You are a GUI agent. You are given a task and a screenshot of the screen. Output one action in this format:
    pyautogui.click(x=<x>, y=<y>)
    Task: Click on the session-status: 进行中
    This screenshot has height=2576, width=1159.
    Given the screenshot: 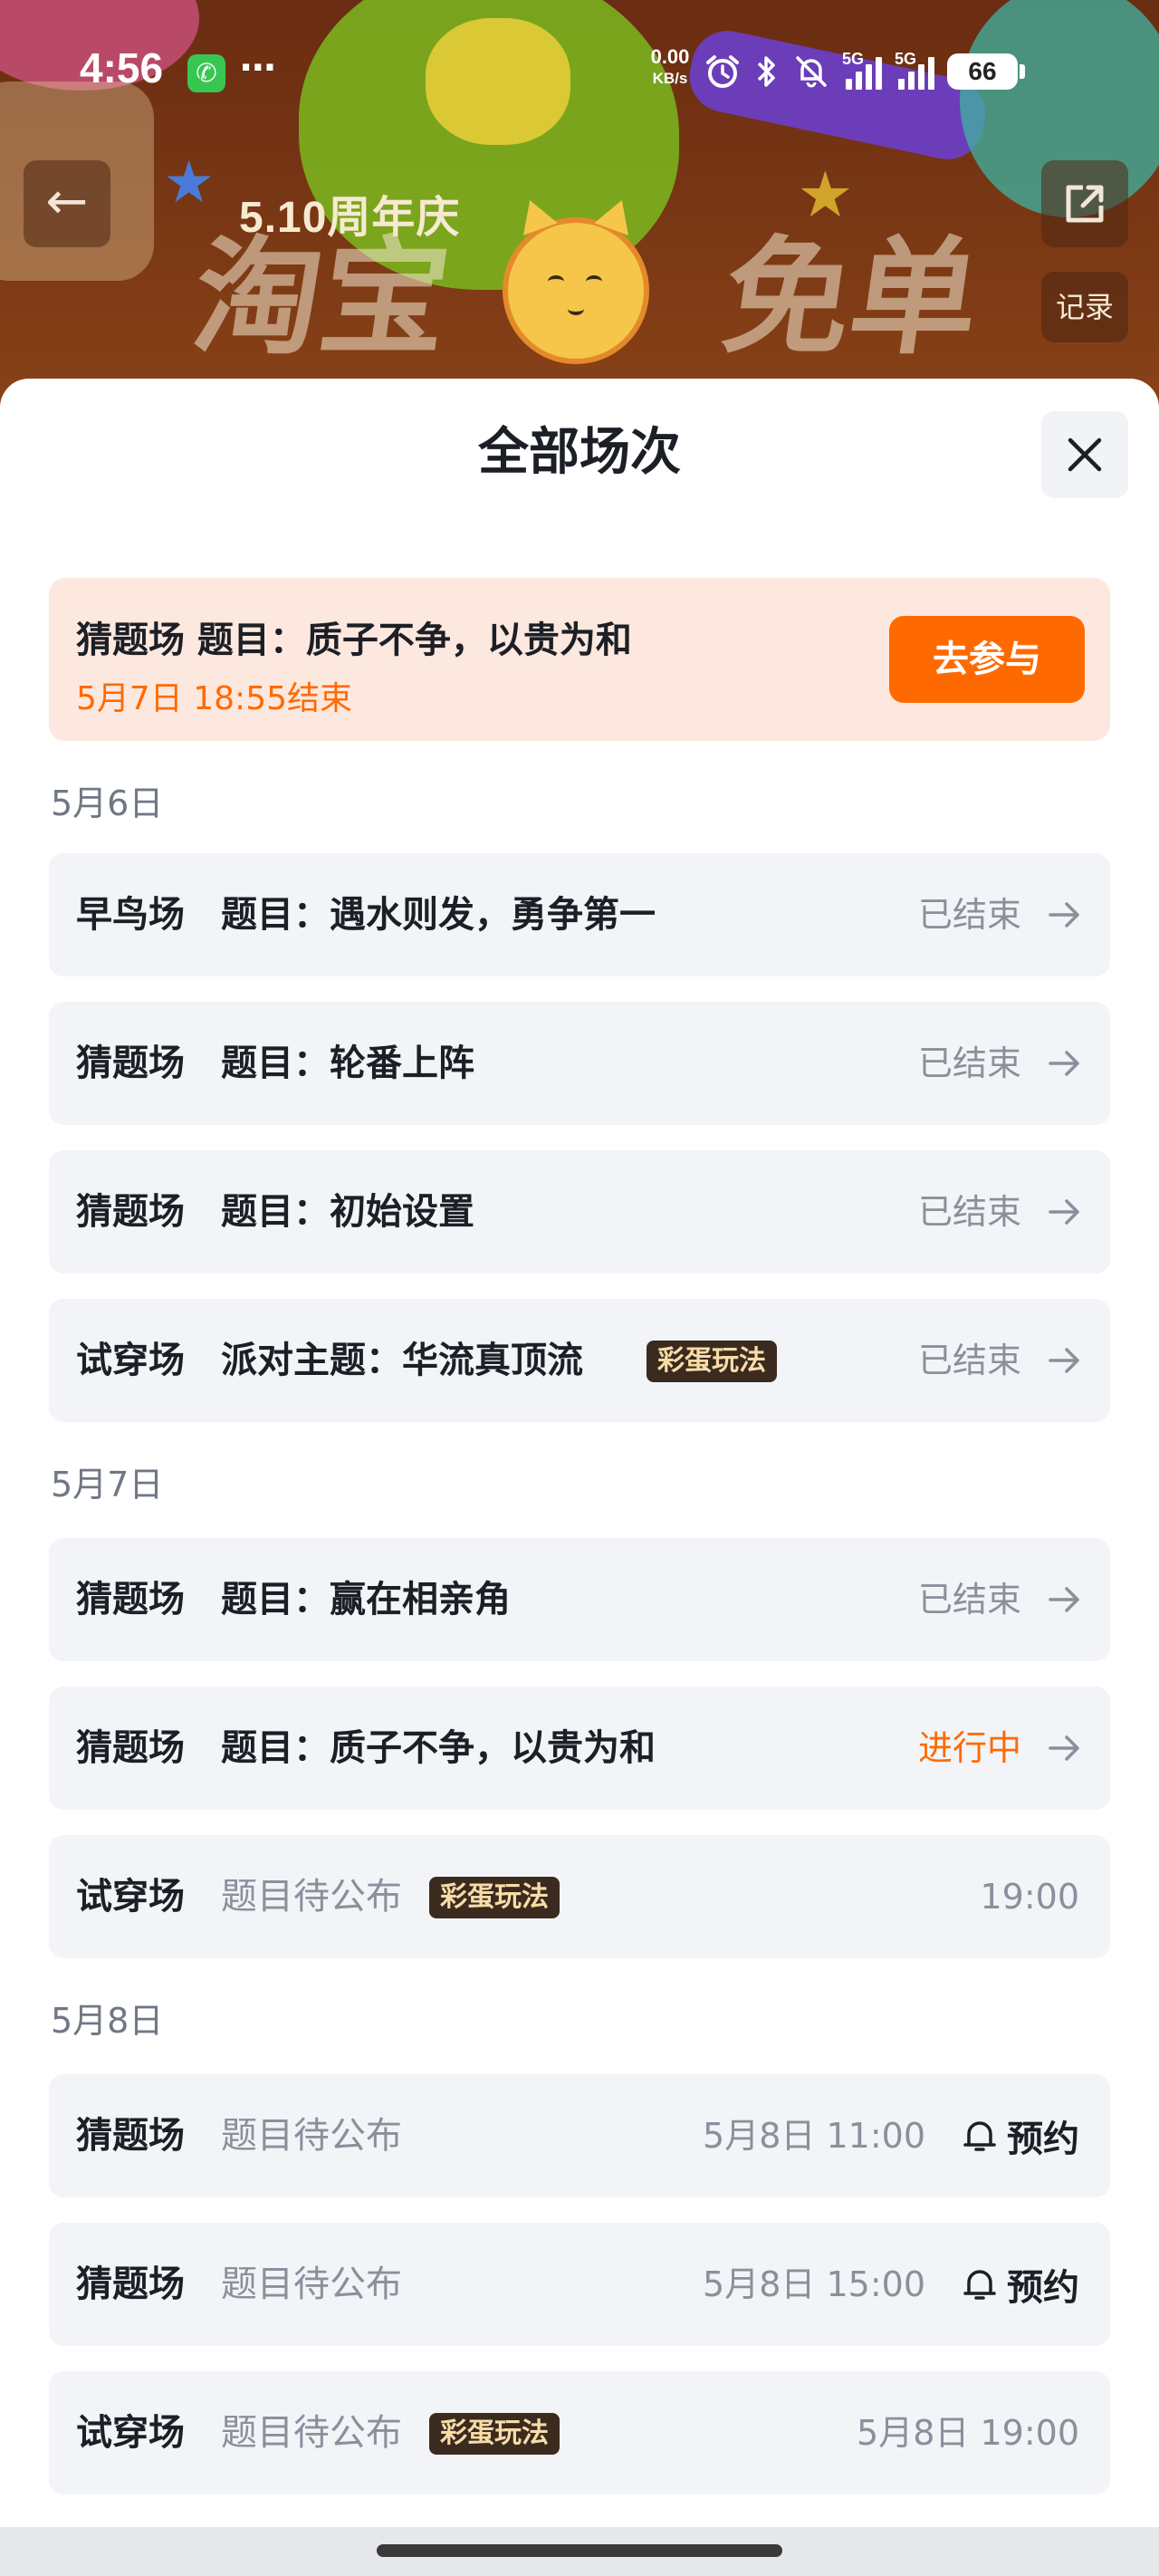 What is the action you would take?
    pyautogui.click(x=969, y=1748)
    